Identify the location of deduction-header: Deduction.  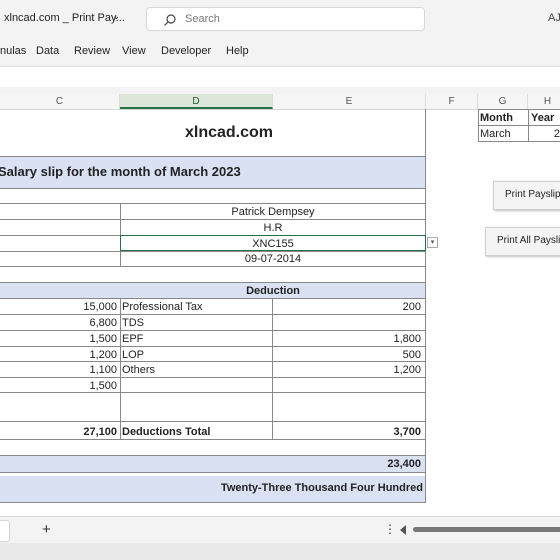
(273, 291).